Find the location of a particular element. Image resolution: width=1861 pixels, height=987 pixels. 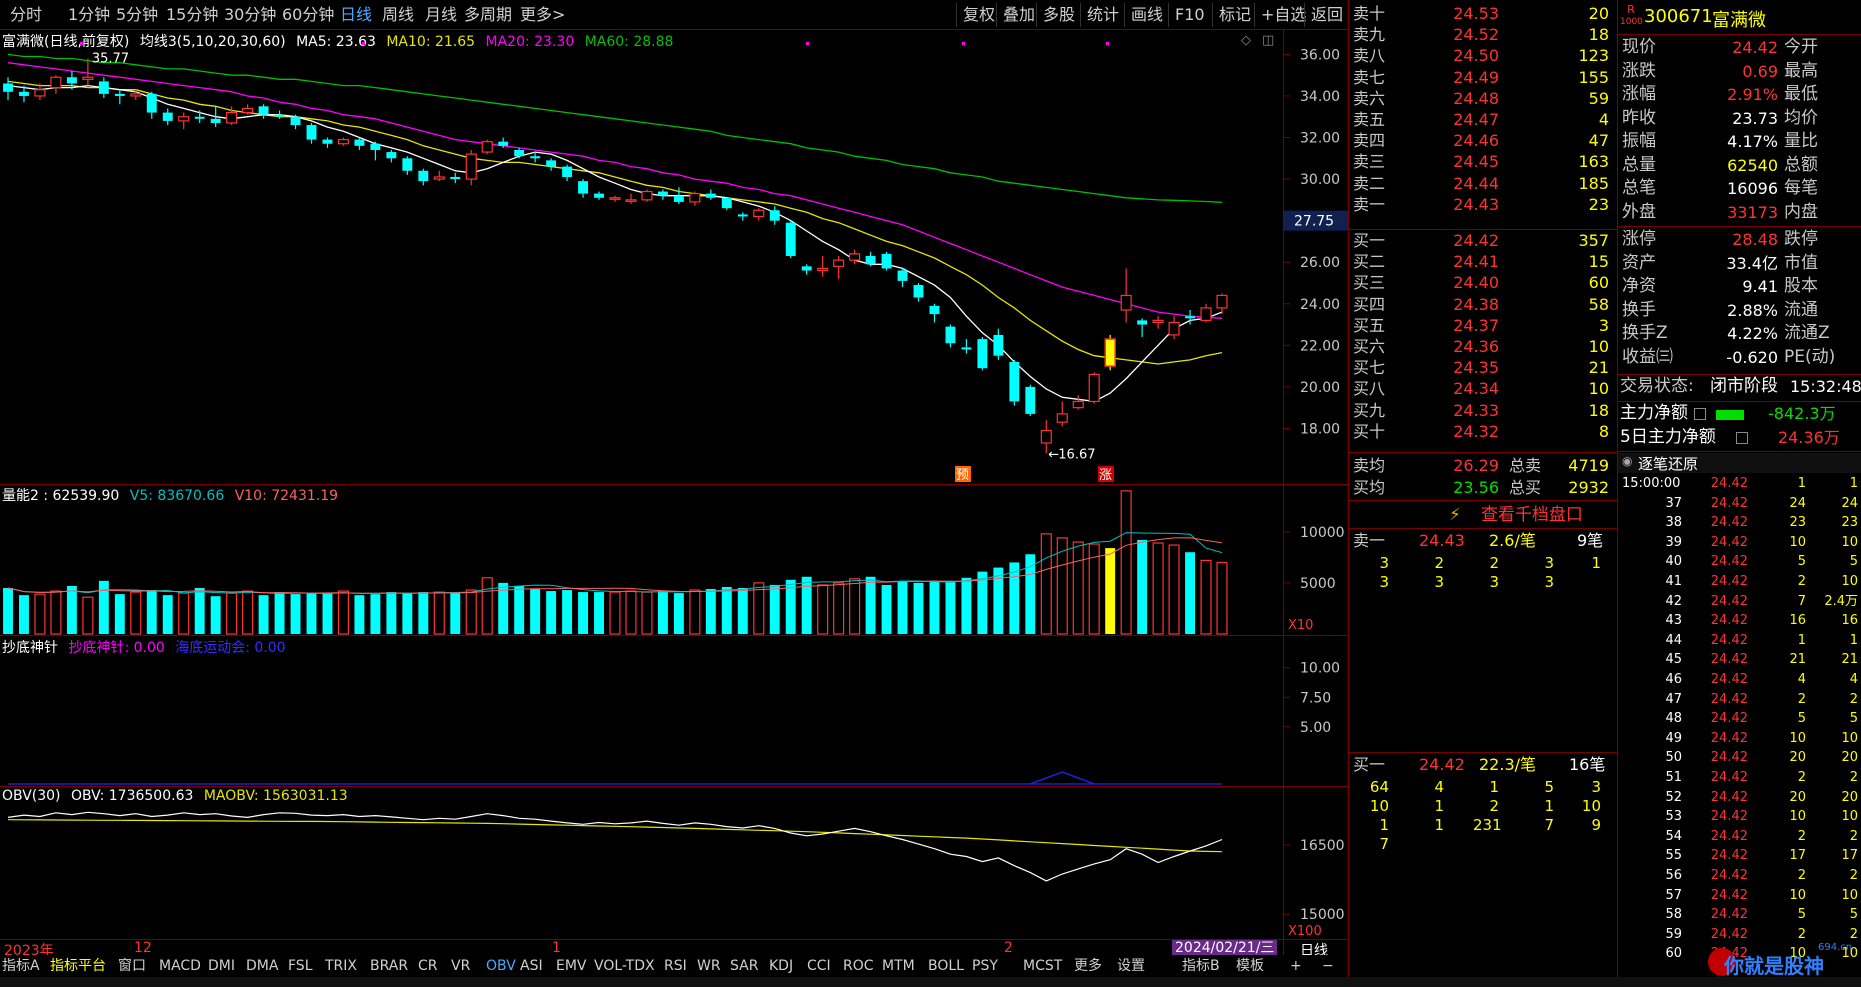

ask-row: 卖四 24.46 47 is located at coordinates (1482, 140).